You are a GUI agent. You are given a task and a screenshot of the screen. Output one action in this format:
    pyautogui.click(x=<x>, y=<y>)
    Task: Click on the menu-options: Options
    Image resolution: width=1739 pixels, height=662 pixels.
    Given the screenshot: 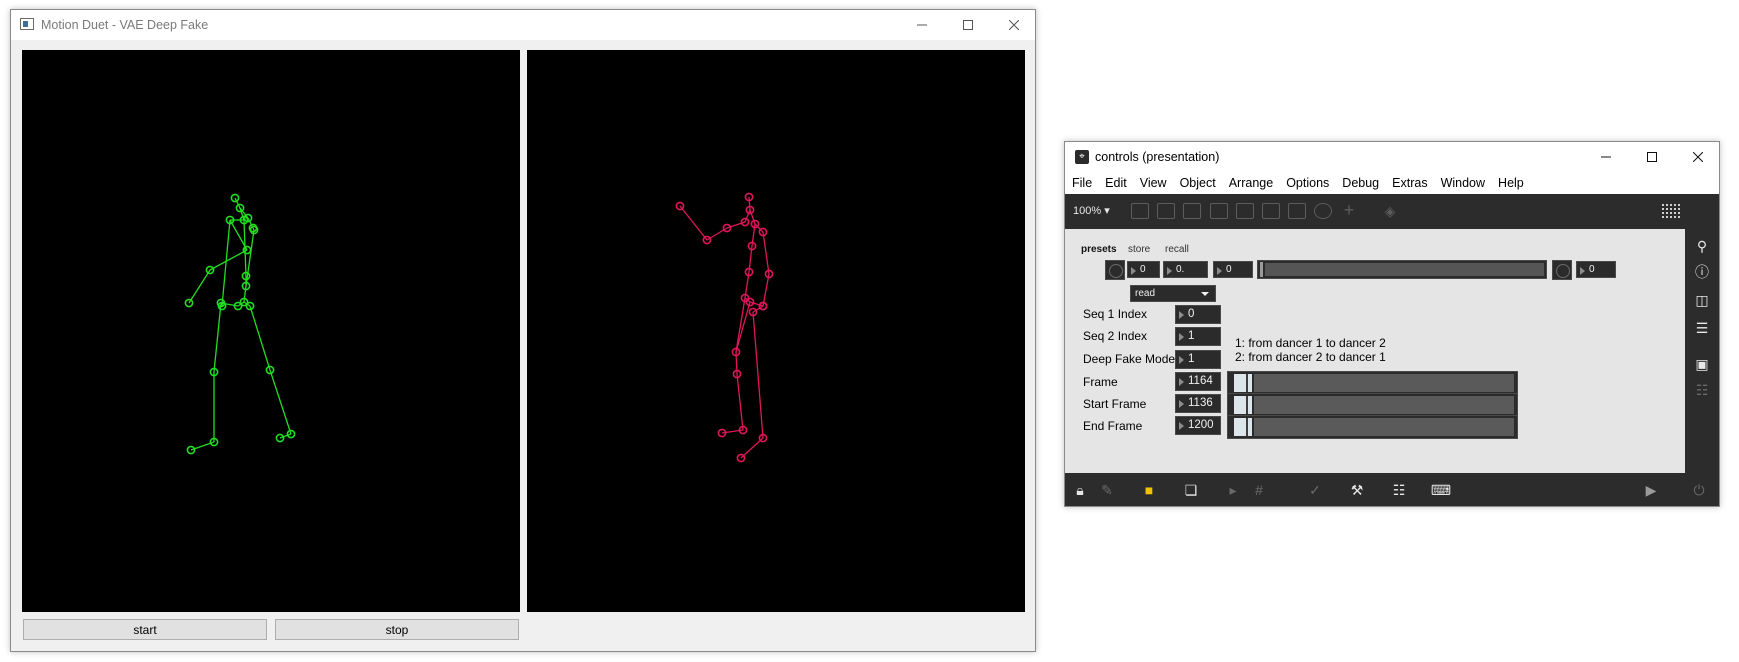 What is the action you would take?
    pyautogui.click(x=1307, y=183)
    